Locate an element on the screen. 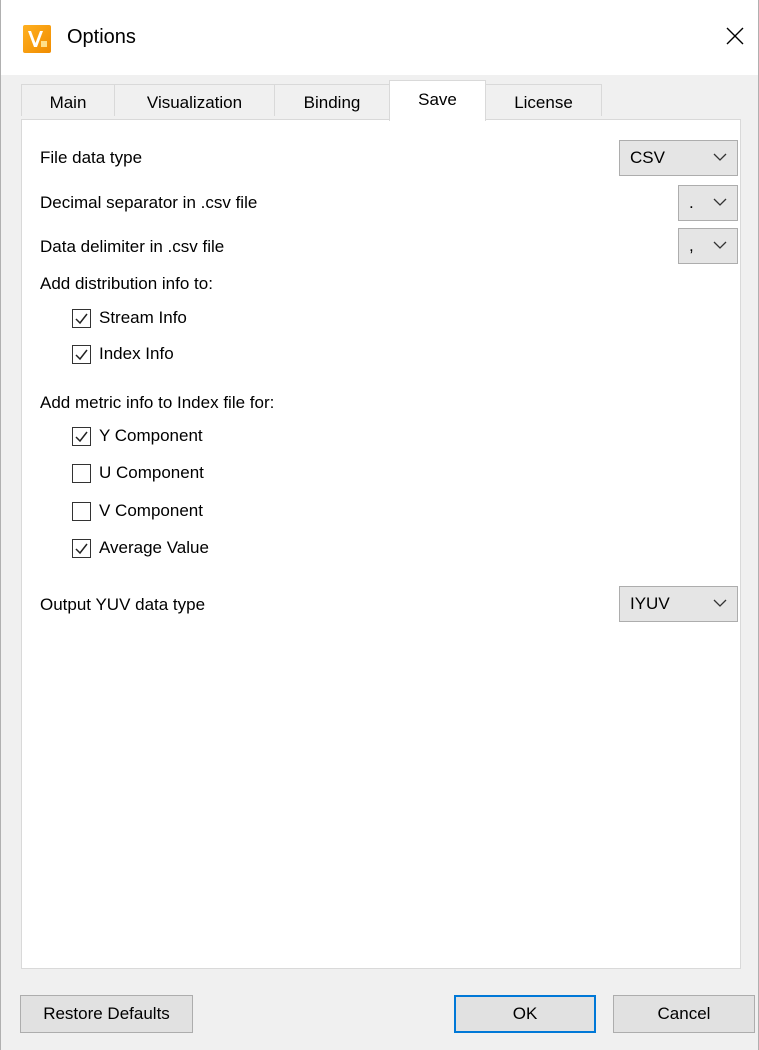 Image resolution: width=759 pixels, height=1050 pixels. restore-defaults-button: Restore Defaults is located at coordinates (106, 1014).